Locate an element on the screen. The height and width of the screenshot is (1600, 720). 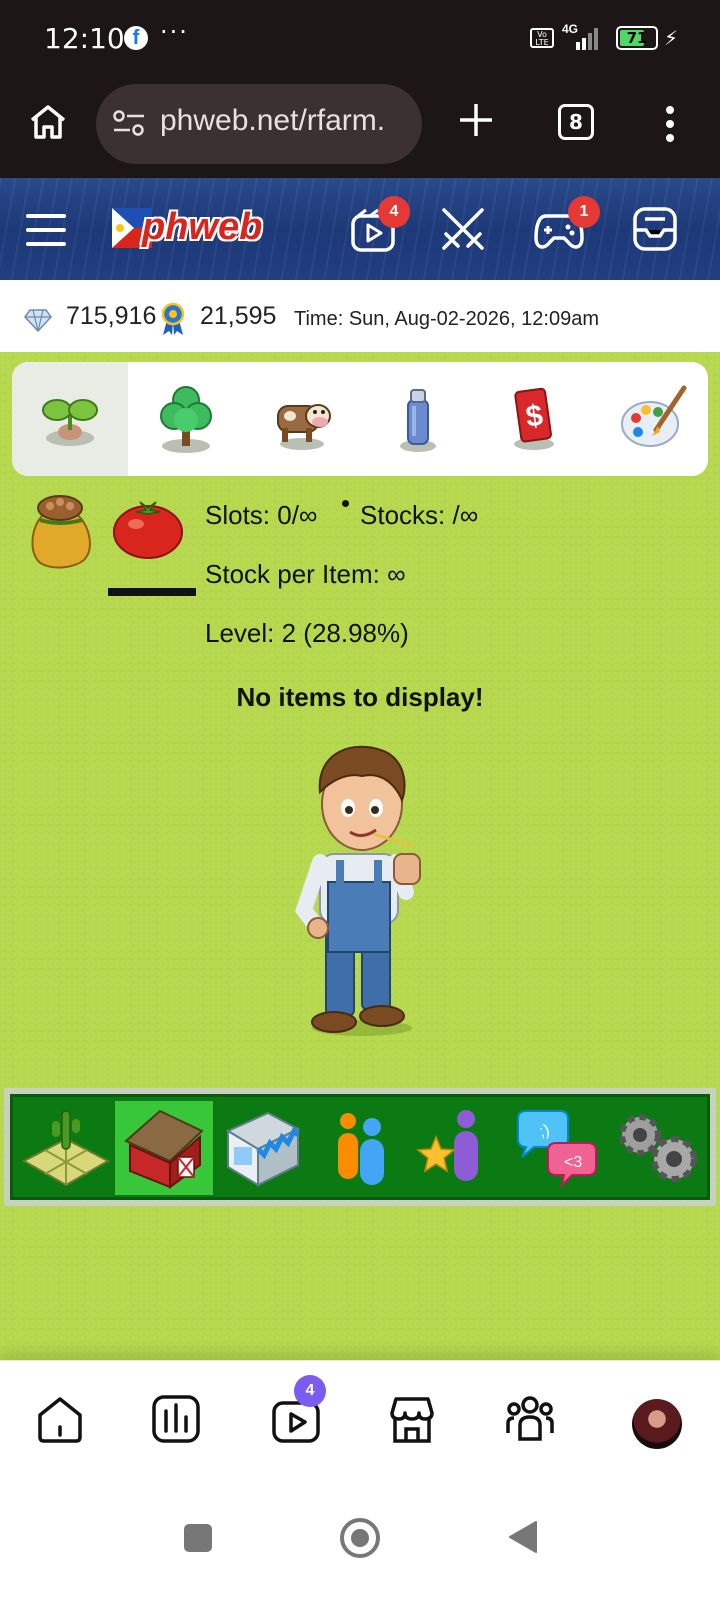
address-bar: phweb.net/rfarm. is located at coordinates (259, 124).